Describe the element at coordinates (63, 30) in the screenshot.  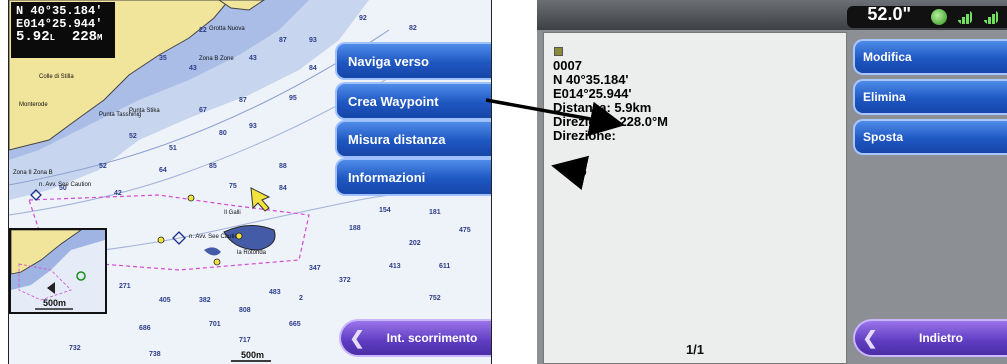
I see `position-readout: N 40°35.184' E014°25.944' 5.92L 228M` at that location.